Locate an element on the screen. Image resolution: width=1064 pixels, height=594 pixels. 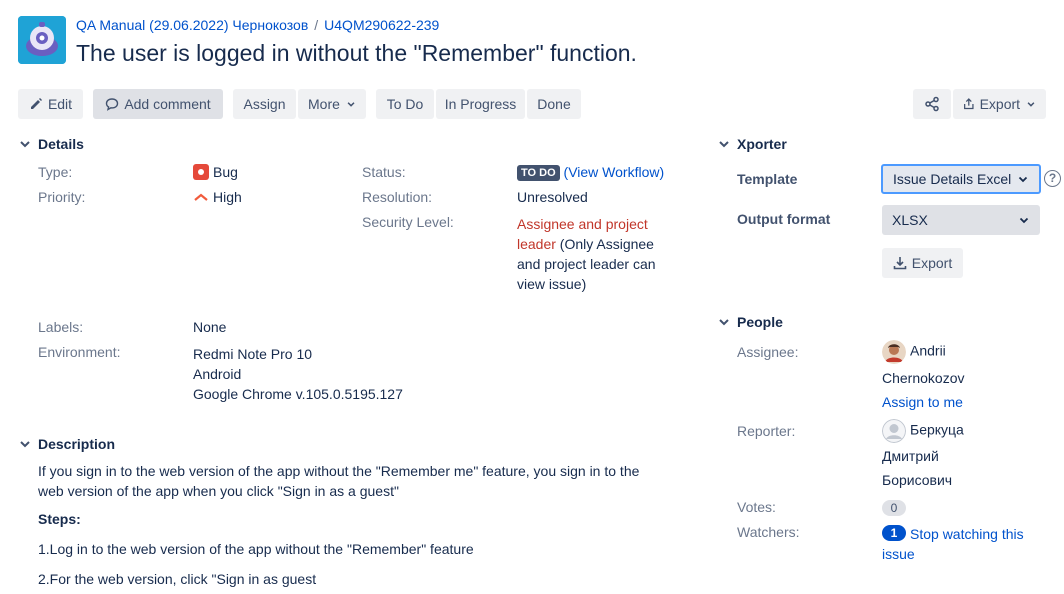
priority-text: High is located at coordinates (227, 197).